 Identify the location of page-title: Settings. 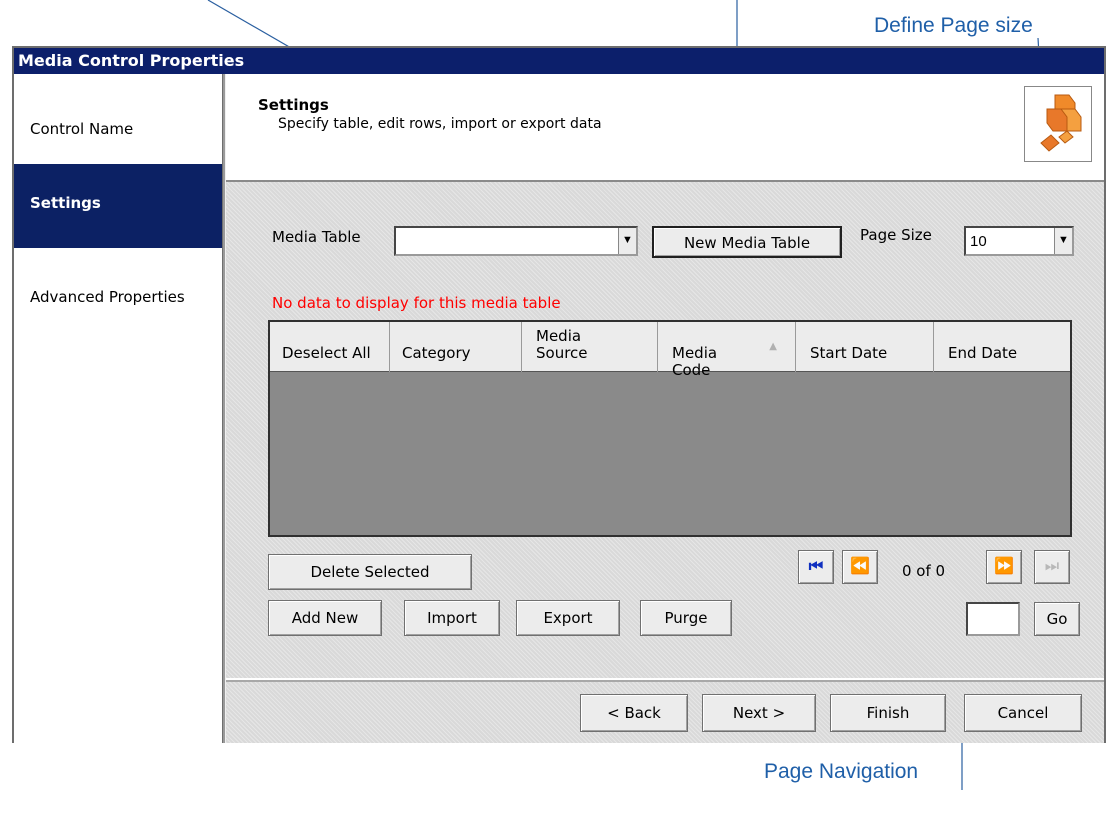
(293, 105).